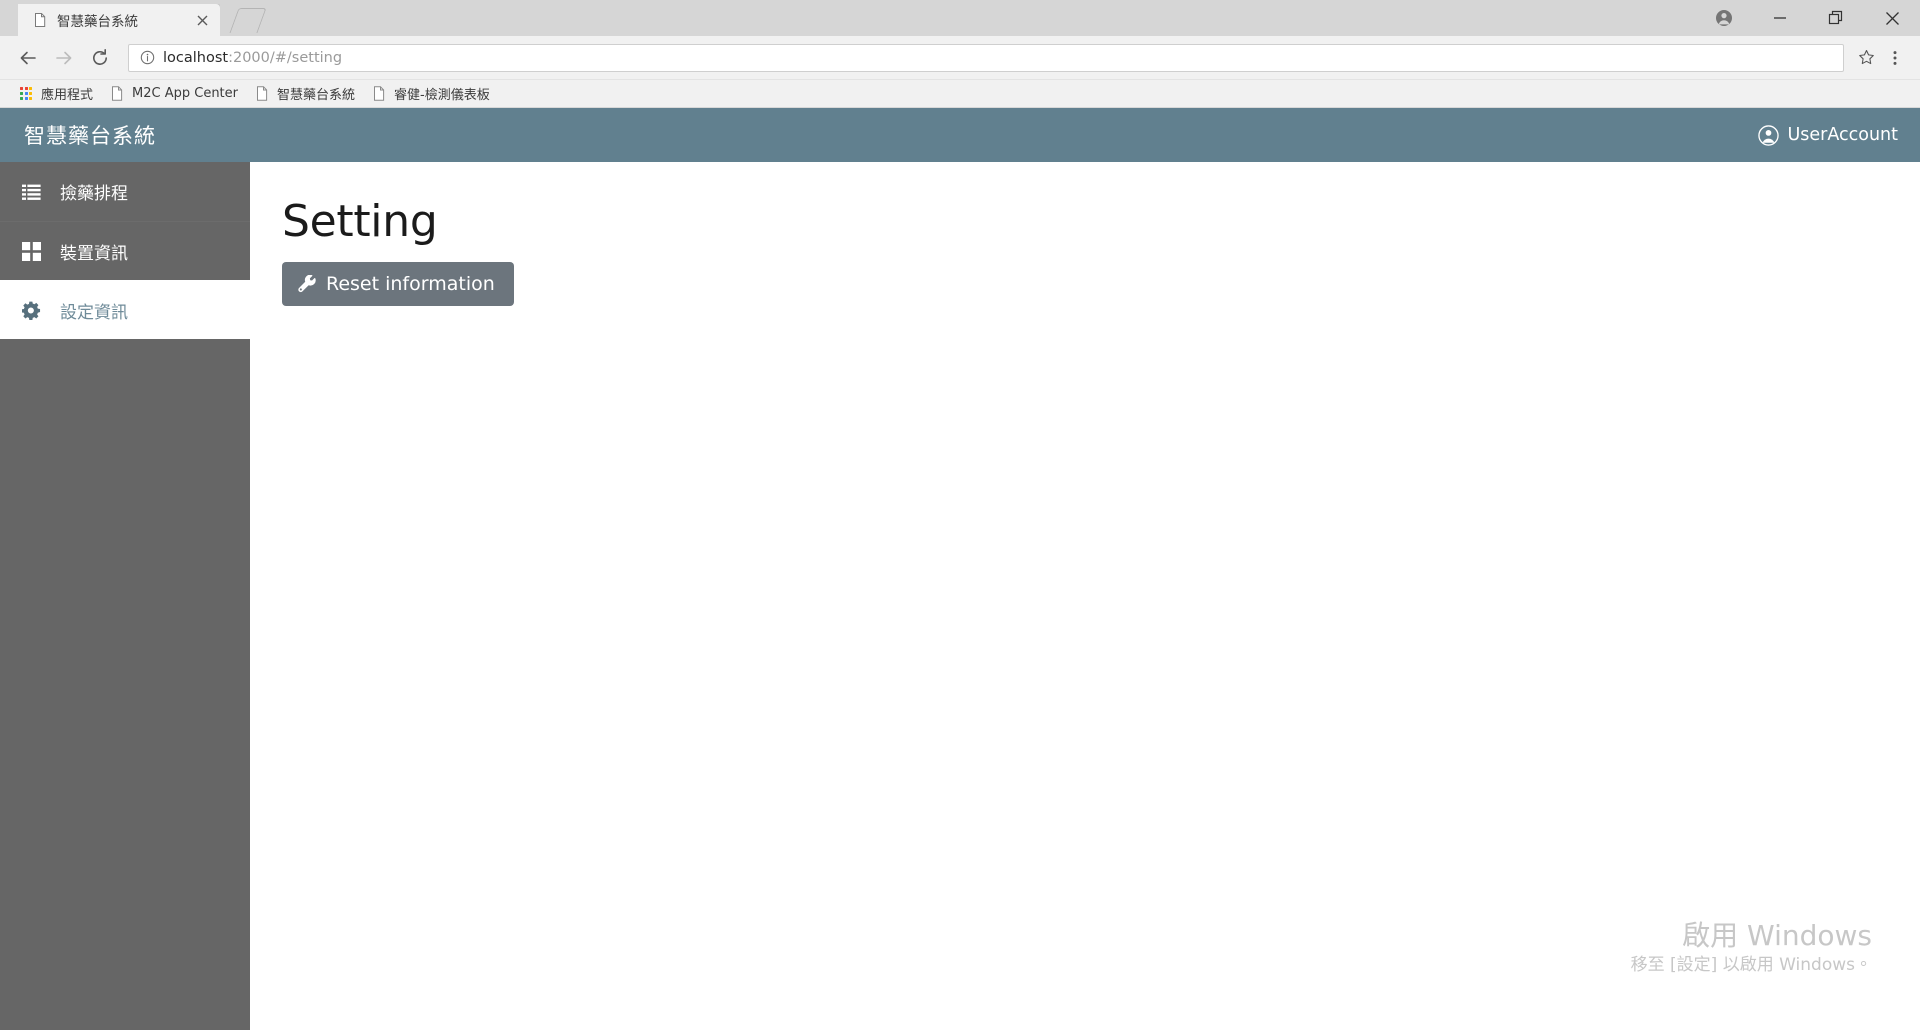 This screenshot has height=1030, width=1920. Describe the element at coordinates (1842, 135) in the screenshot. I see `user-account-label: UserAccount` at that location.